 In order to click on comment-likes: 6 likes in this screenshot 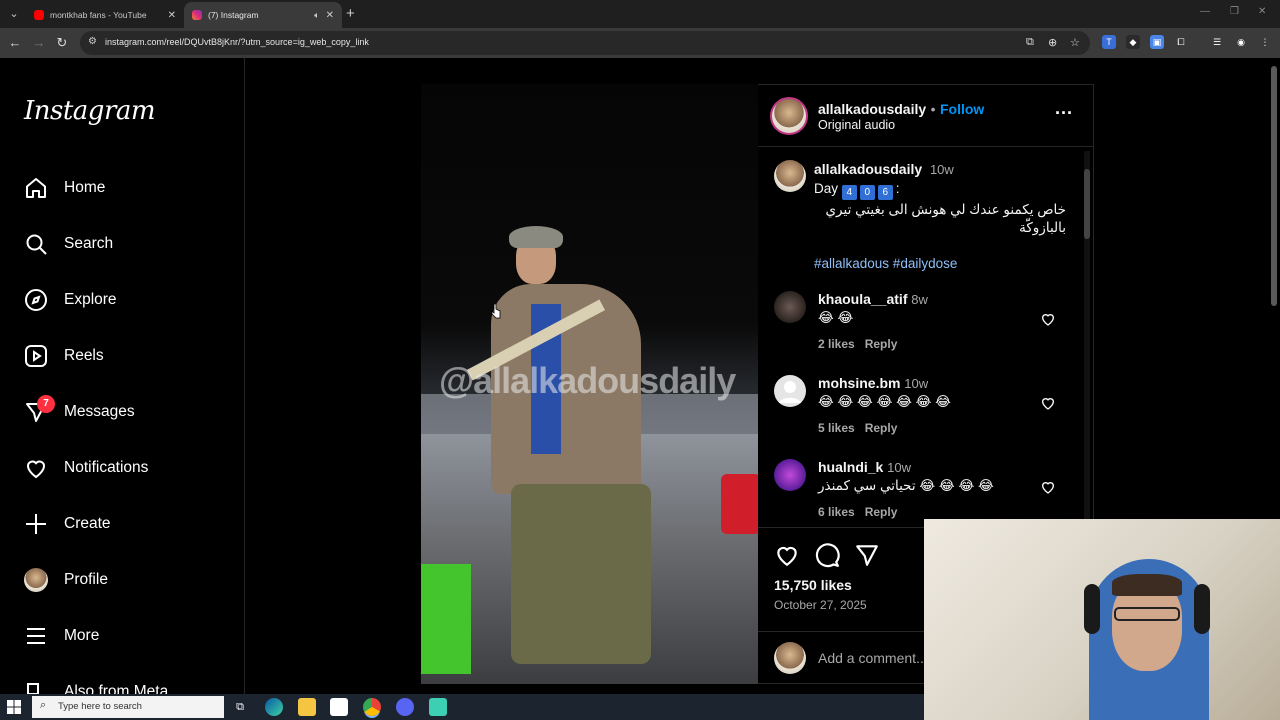, I will do `click(836, 512)`.